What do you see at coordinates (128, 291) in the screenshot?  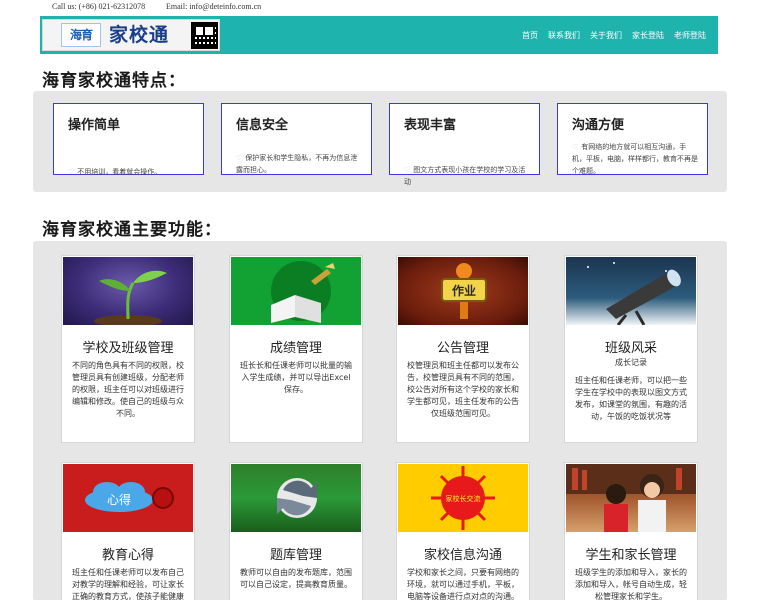 I see `plant-icon` at bounding box center [128, 291].